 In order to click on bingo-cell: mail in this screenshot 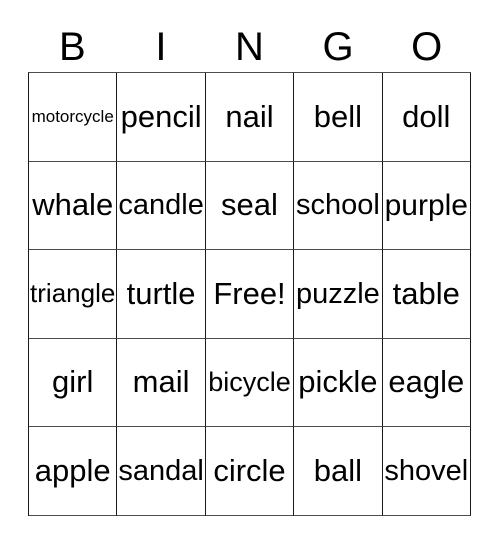, I will do `click(161, 383)`.